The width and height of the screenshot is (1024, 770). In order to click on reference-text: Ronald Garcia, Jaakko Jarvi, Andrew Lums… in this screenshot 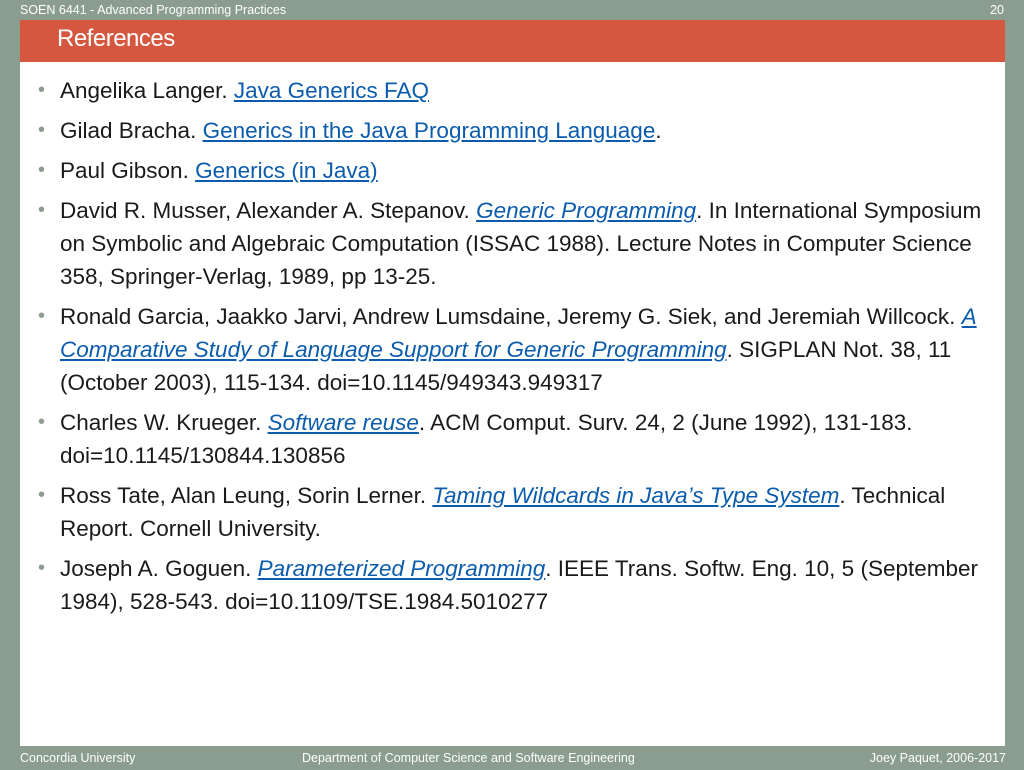, I will do `click(511, 316)`.